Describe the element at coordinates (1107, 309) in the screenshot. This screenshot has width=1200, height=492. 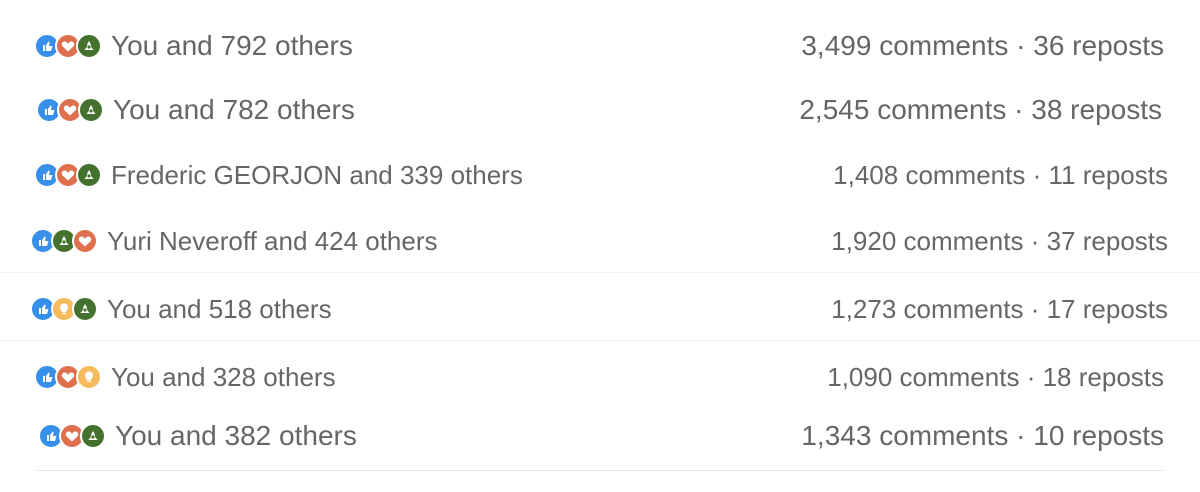
I see `reposts-count-link: 17 reposts` at that location.